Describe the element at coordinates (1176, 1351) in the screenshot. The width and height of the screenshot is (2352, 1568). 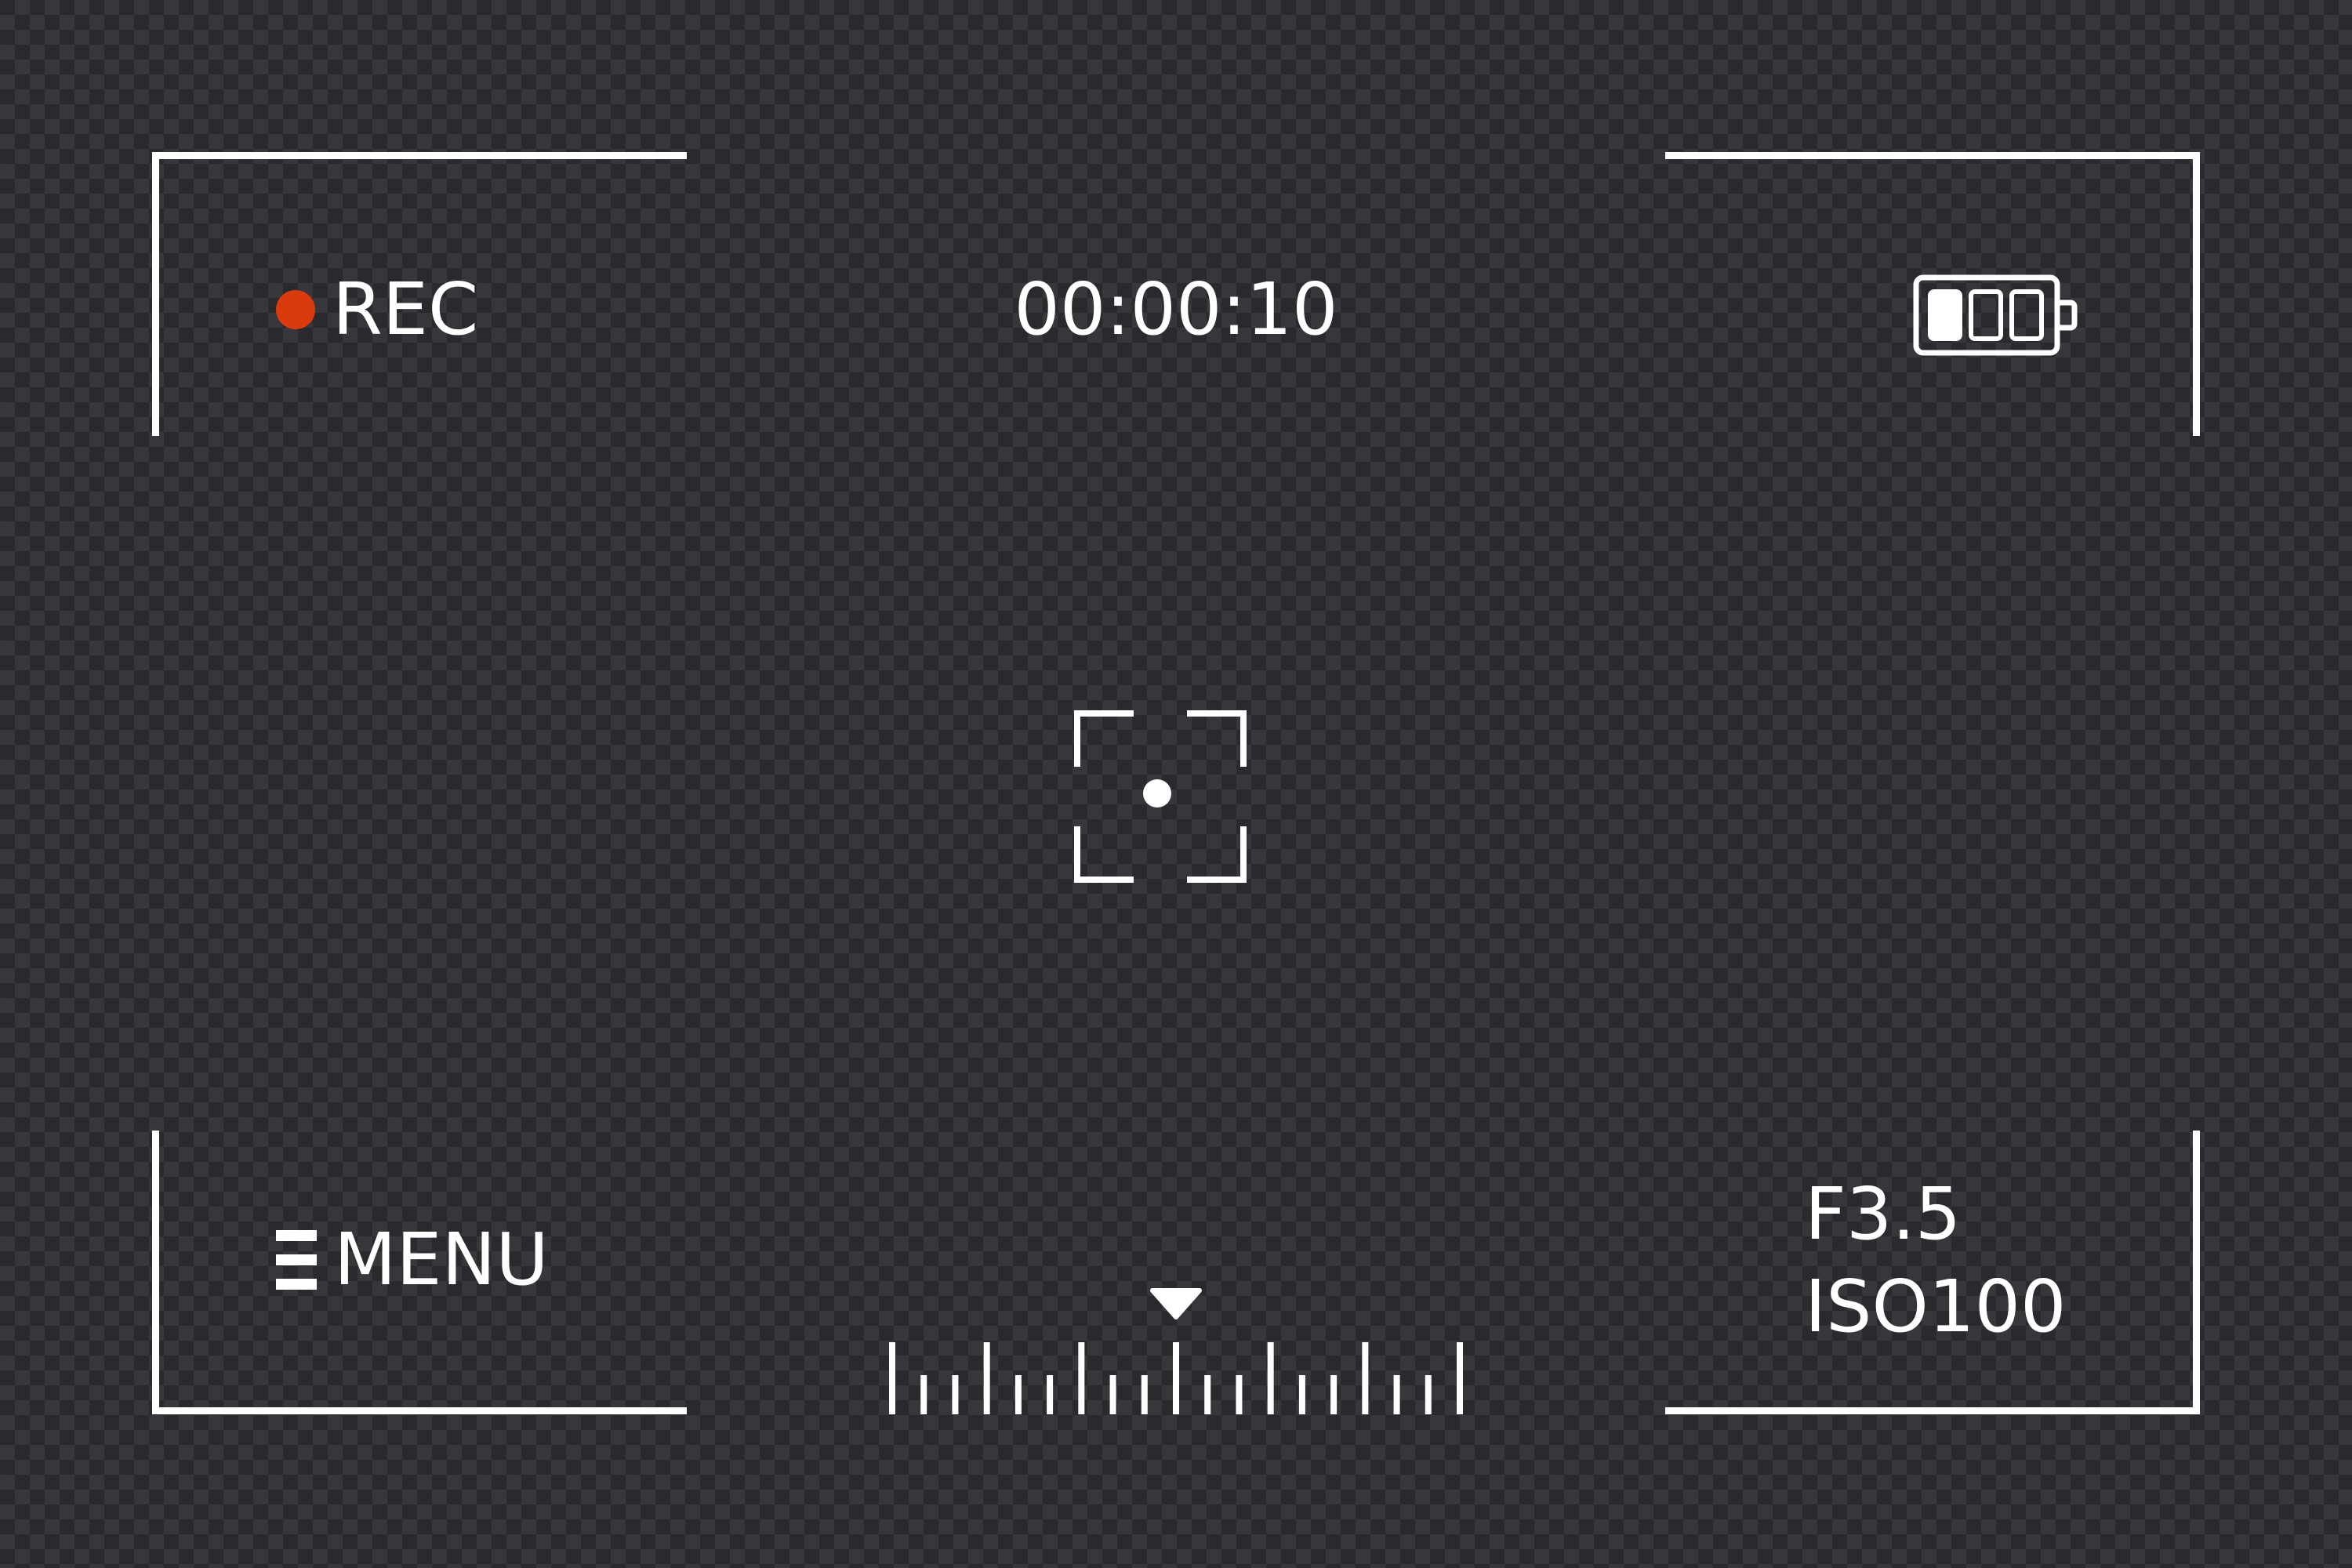
I see `exposure-scale` at that location.